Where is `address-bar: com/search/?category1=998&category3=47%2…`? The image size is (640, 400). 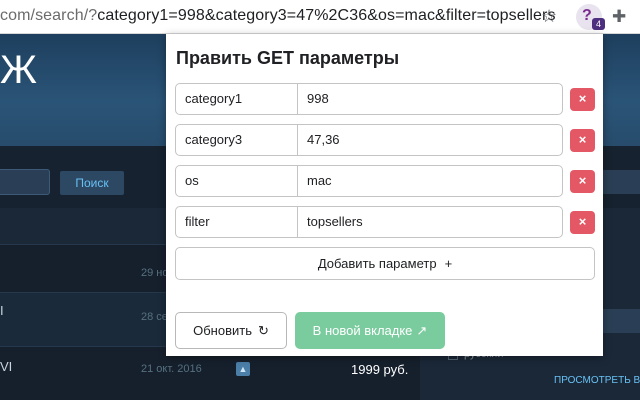
address-bar: com/search/?category1=998&category3=47%2… is located at coordinates (278, 16).